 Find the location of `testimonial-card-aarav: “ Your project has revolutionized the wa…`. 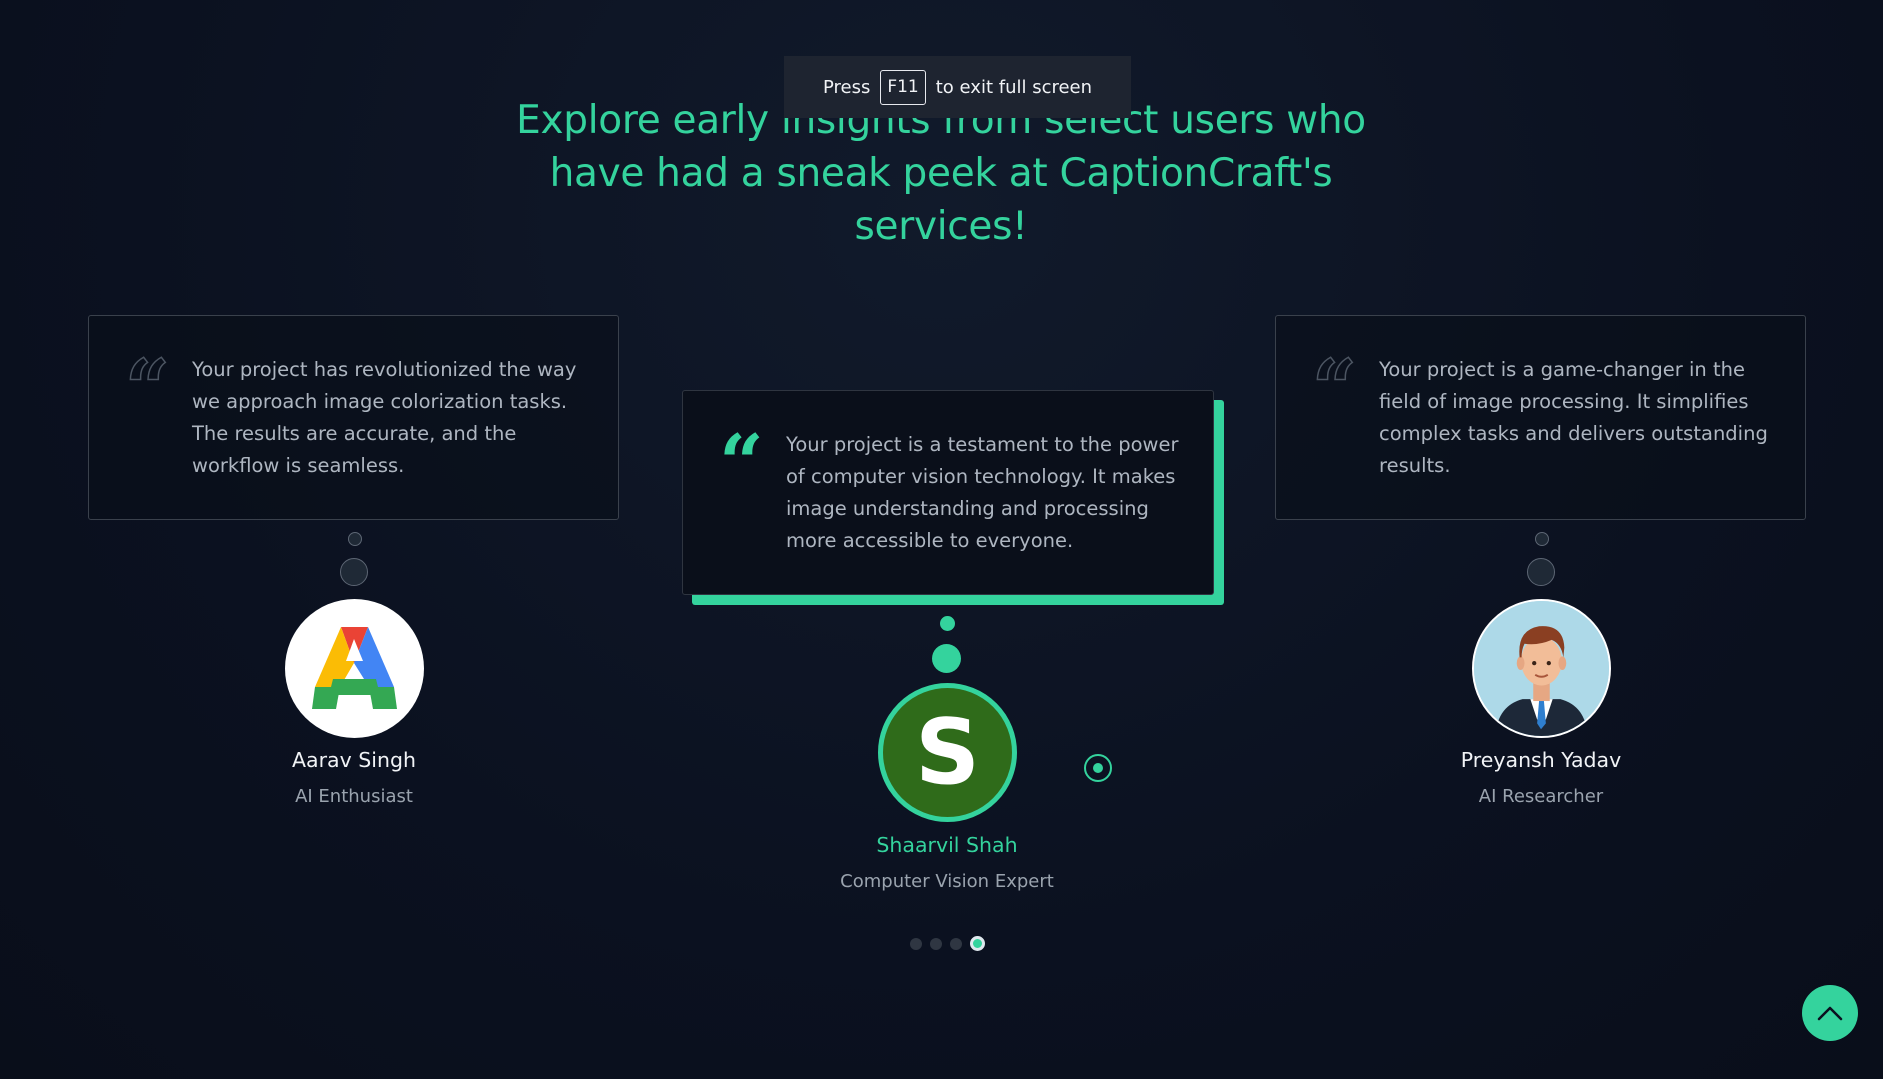

testimonial-card-aarav: “ Your project has revolutionized the wa… is located at coordinates (353, 417).